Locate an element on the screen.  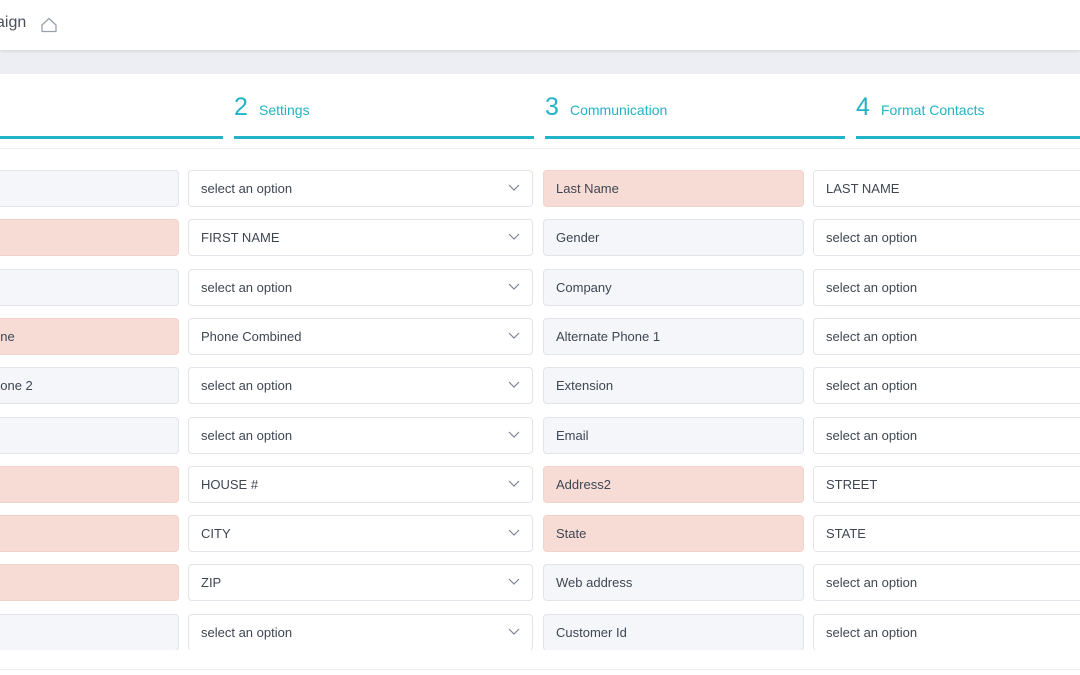
source-field-label: Address2 is located at coordinates (673, 484).